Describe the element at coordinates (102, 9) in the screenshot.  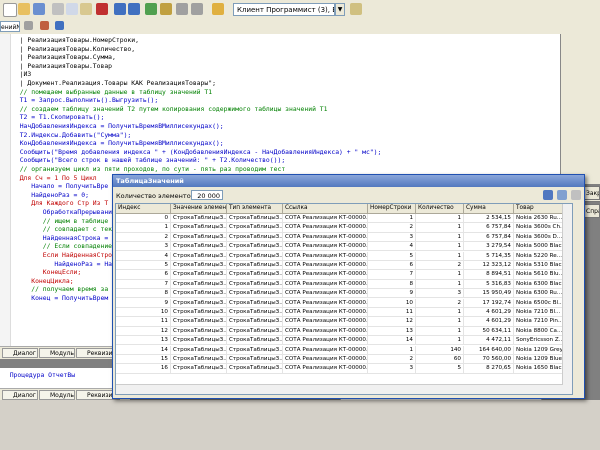
I see `delete-icon` at that location.